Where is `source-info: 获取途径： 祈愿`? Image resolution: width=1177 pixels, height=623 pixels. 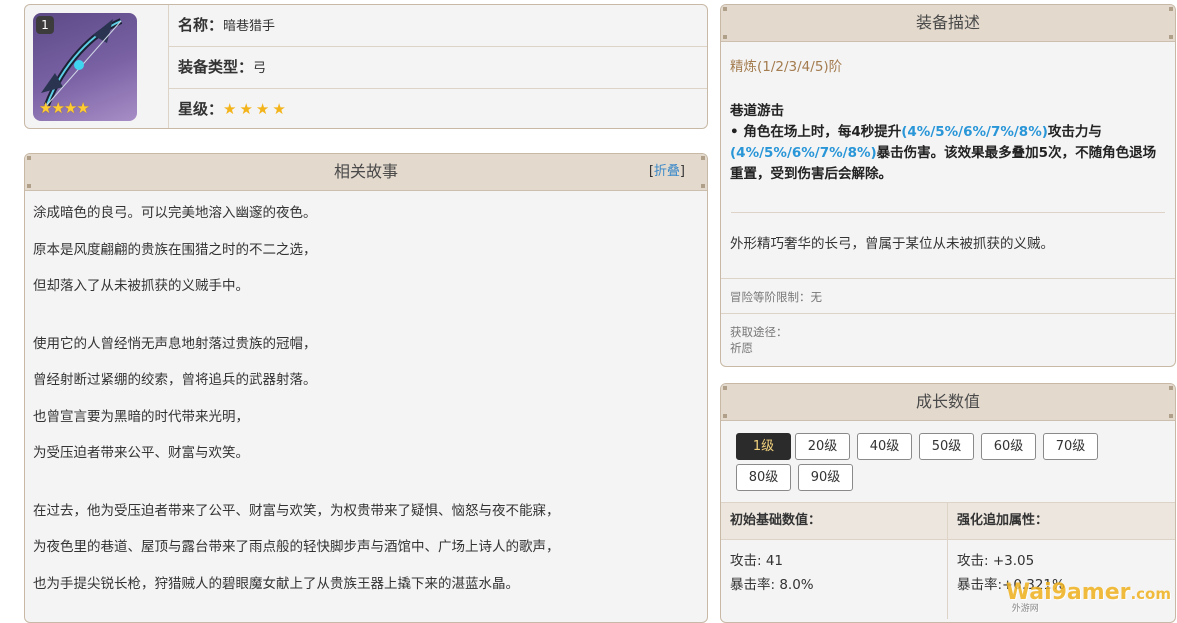 source-info: 获取途径： 祈愿 is located at coordinates (948, 334).